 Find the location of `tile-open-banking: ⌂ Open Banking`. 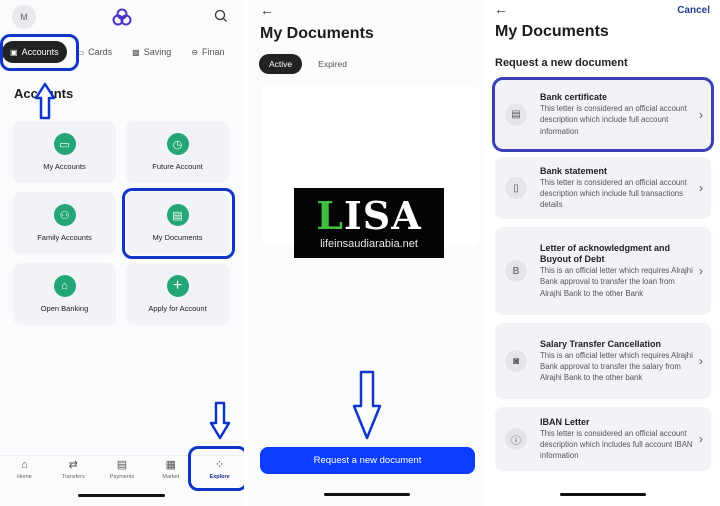

tile-open-banking: ⌂ Open Banking is located at coordinates (64, 294).